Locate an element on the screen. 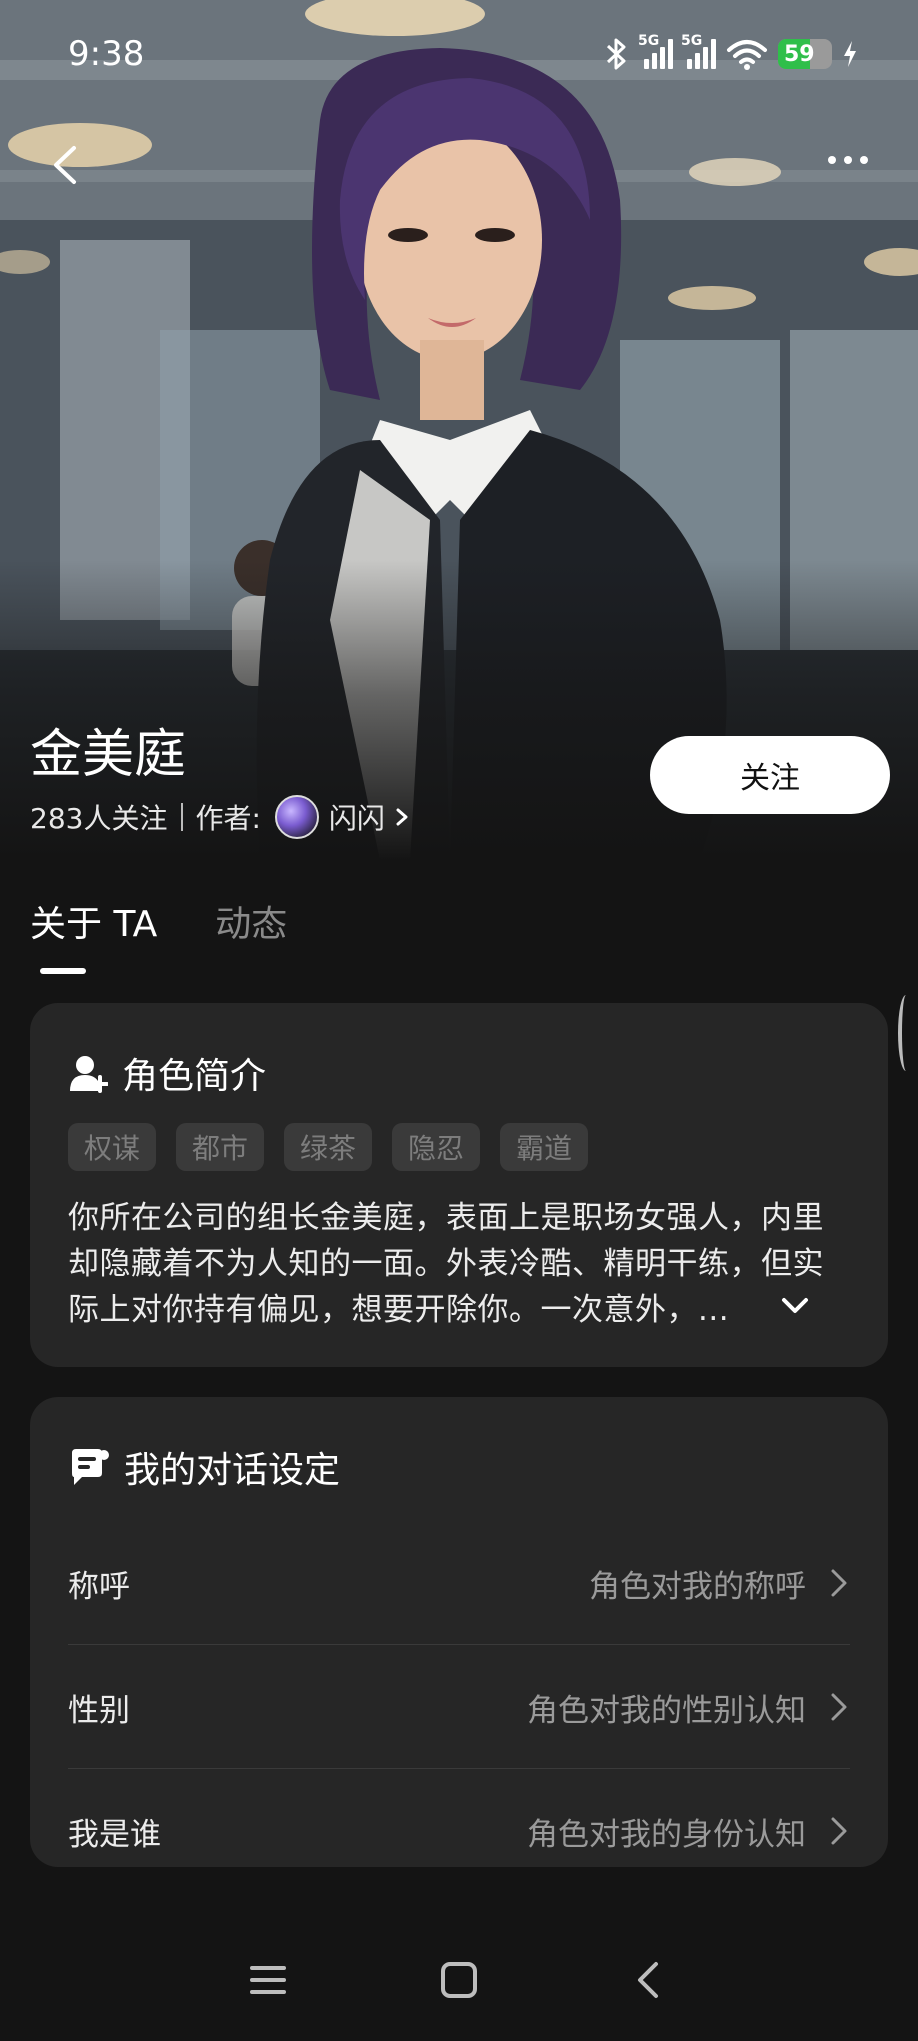 The image size is (918, 2041). status-time: 9:38 is located at coordinates (106, 54).